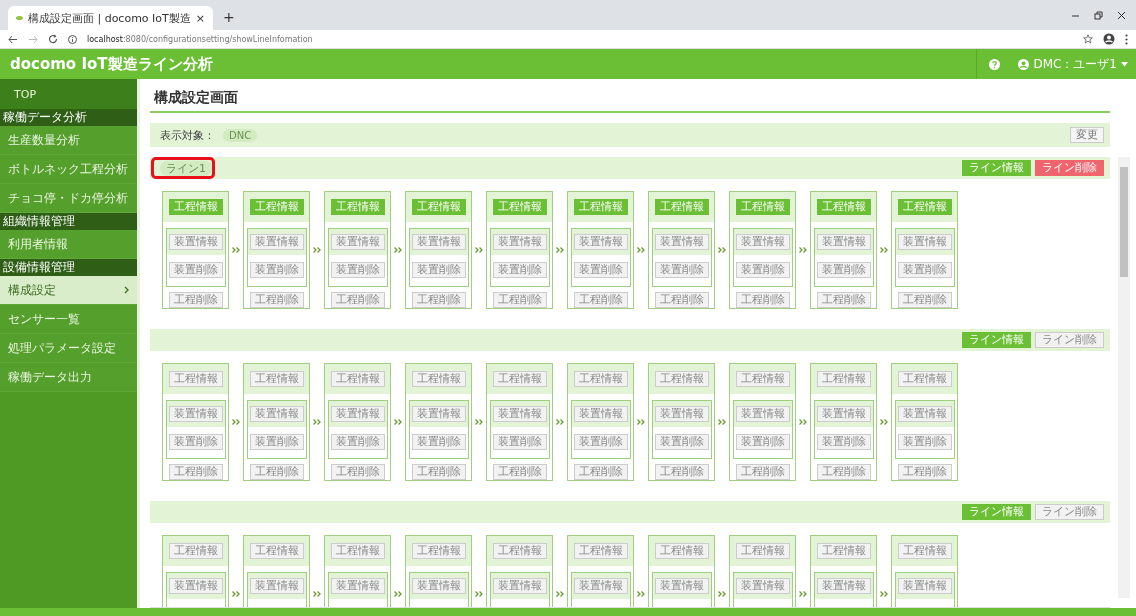  Describe the element at coordinates (68, 290) in the screenshot. I see `nav-item: 構成設定` at that location.